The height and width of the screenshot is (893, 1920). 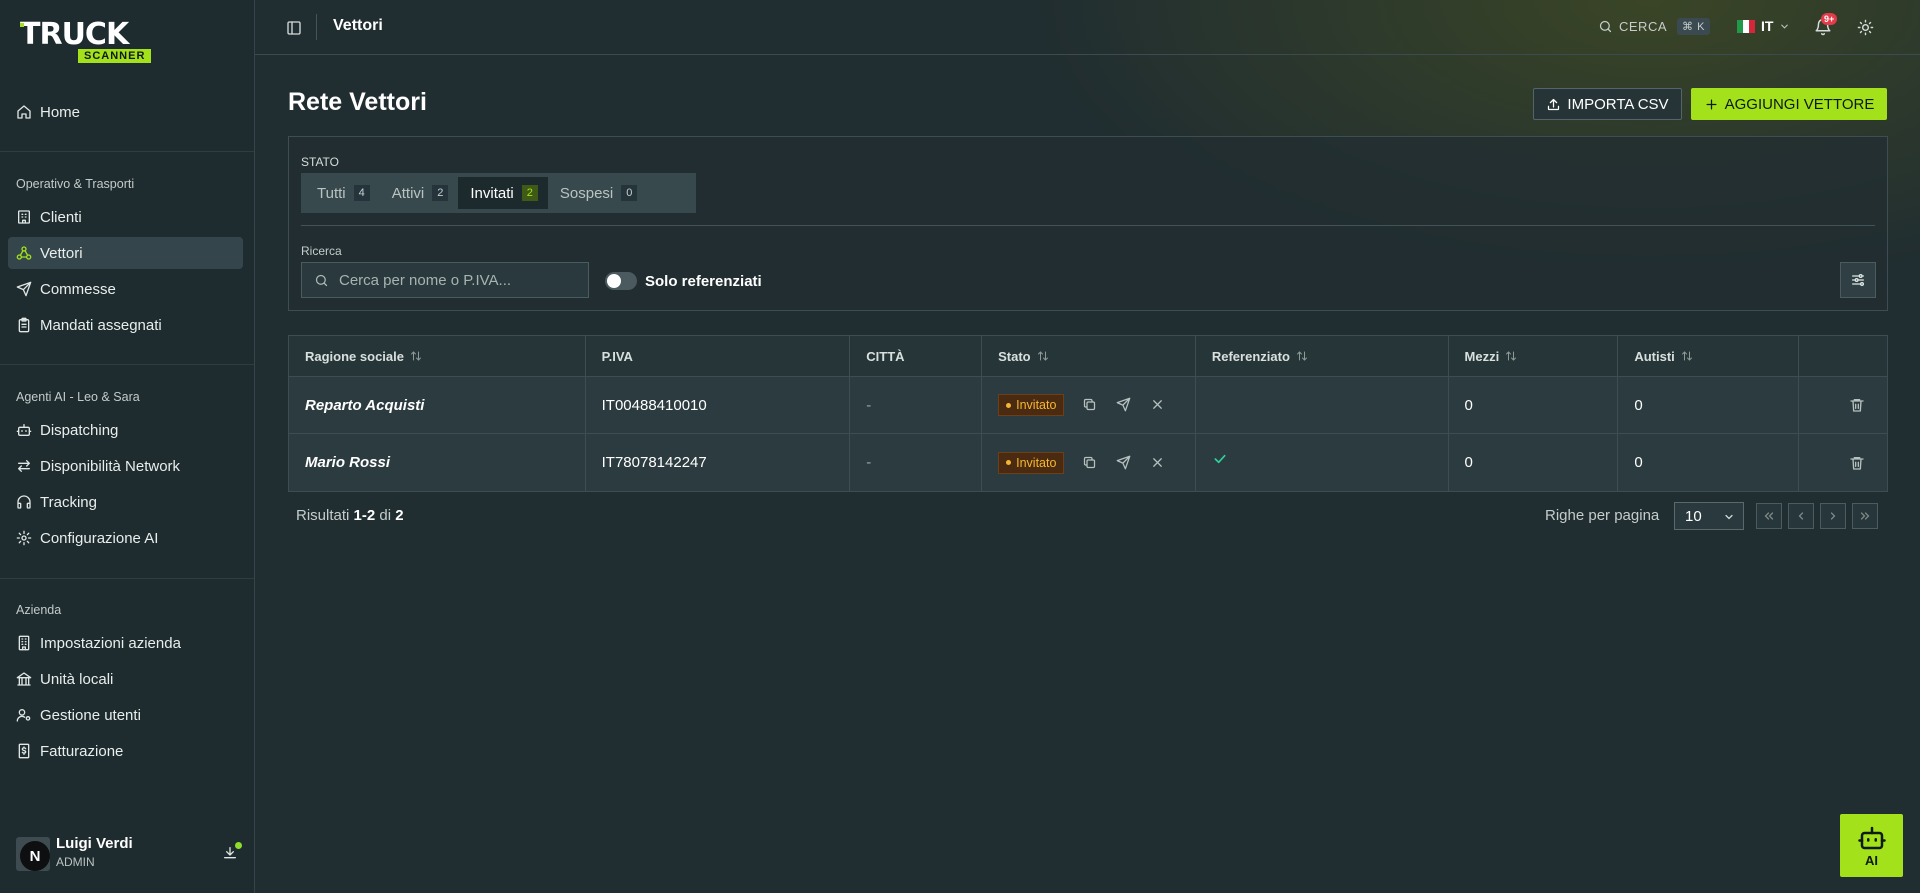 What do you see at coordinates (24, 217) in the screenshot?
I see `building-icon` at bounding box center [24, 217].